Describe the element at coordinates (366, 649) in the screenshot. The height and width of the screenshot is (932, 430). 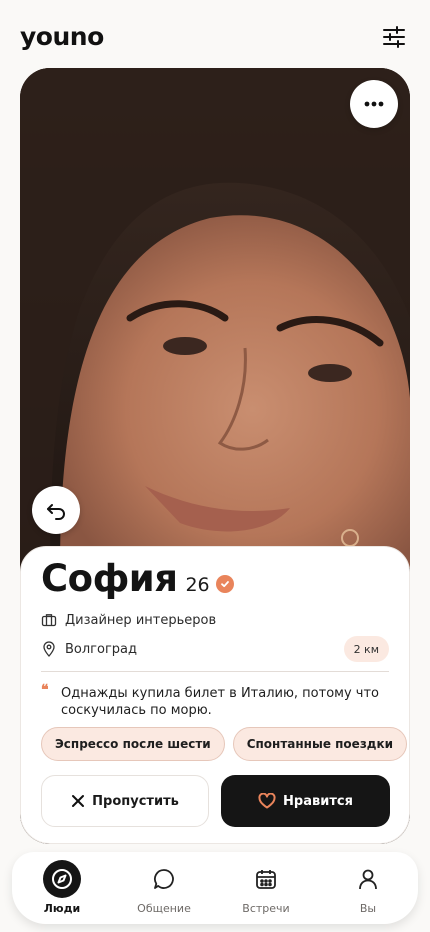
I see `distance-badge: 2 км` at that location.